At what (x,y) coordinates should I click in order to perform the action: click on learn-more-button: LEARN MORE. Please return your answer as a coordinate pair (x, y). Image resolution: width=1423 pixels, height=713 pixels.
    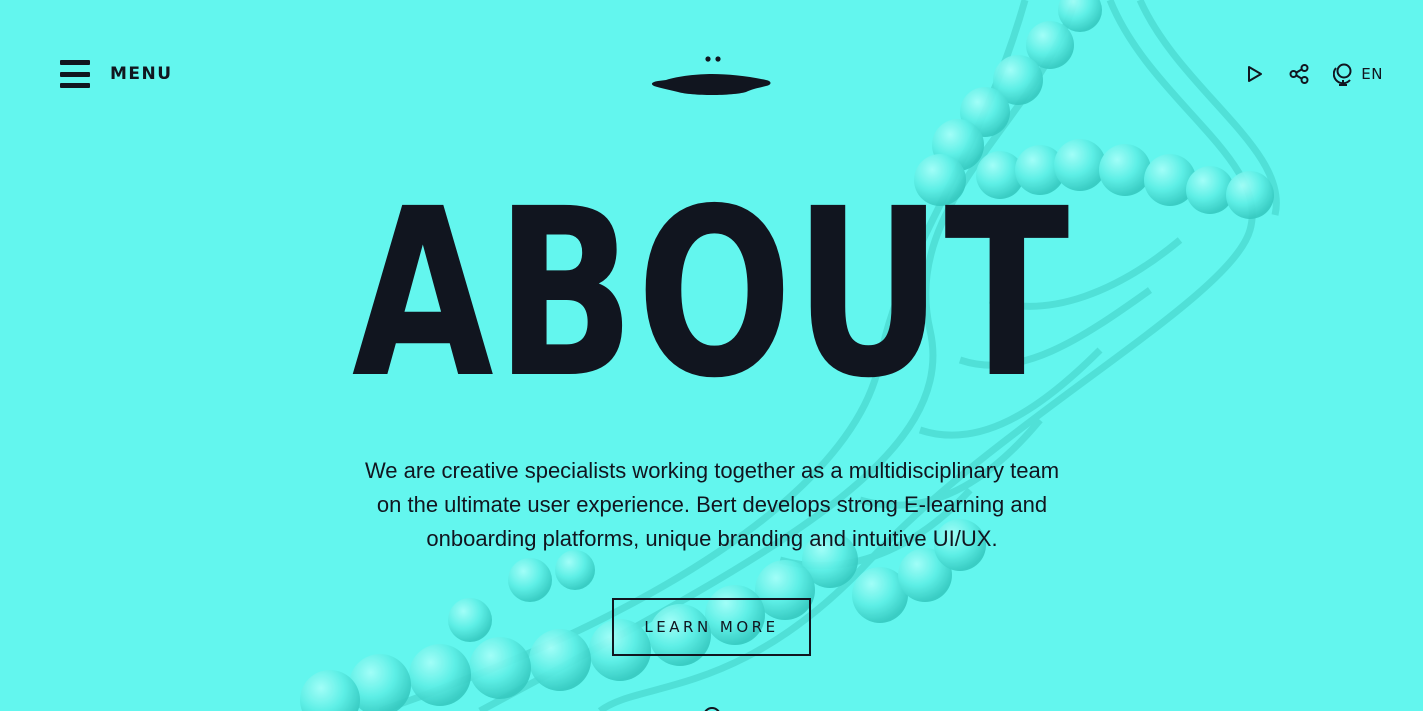
    Looking at the image, I should click on (711, 627).